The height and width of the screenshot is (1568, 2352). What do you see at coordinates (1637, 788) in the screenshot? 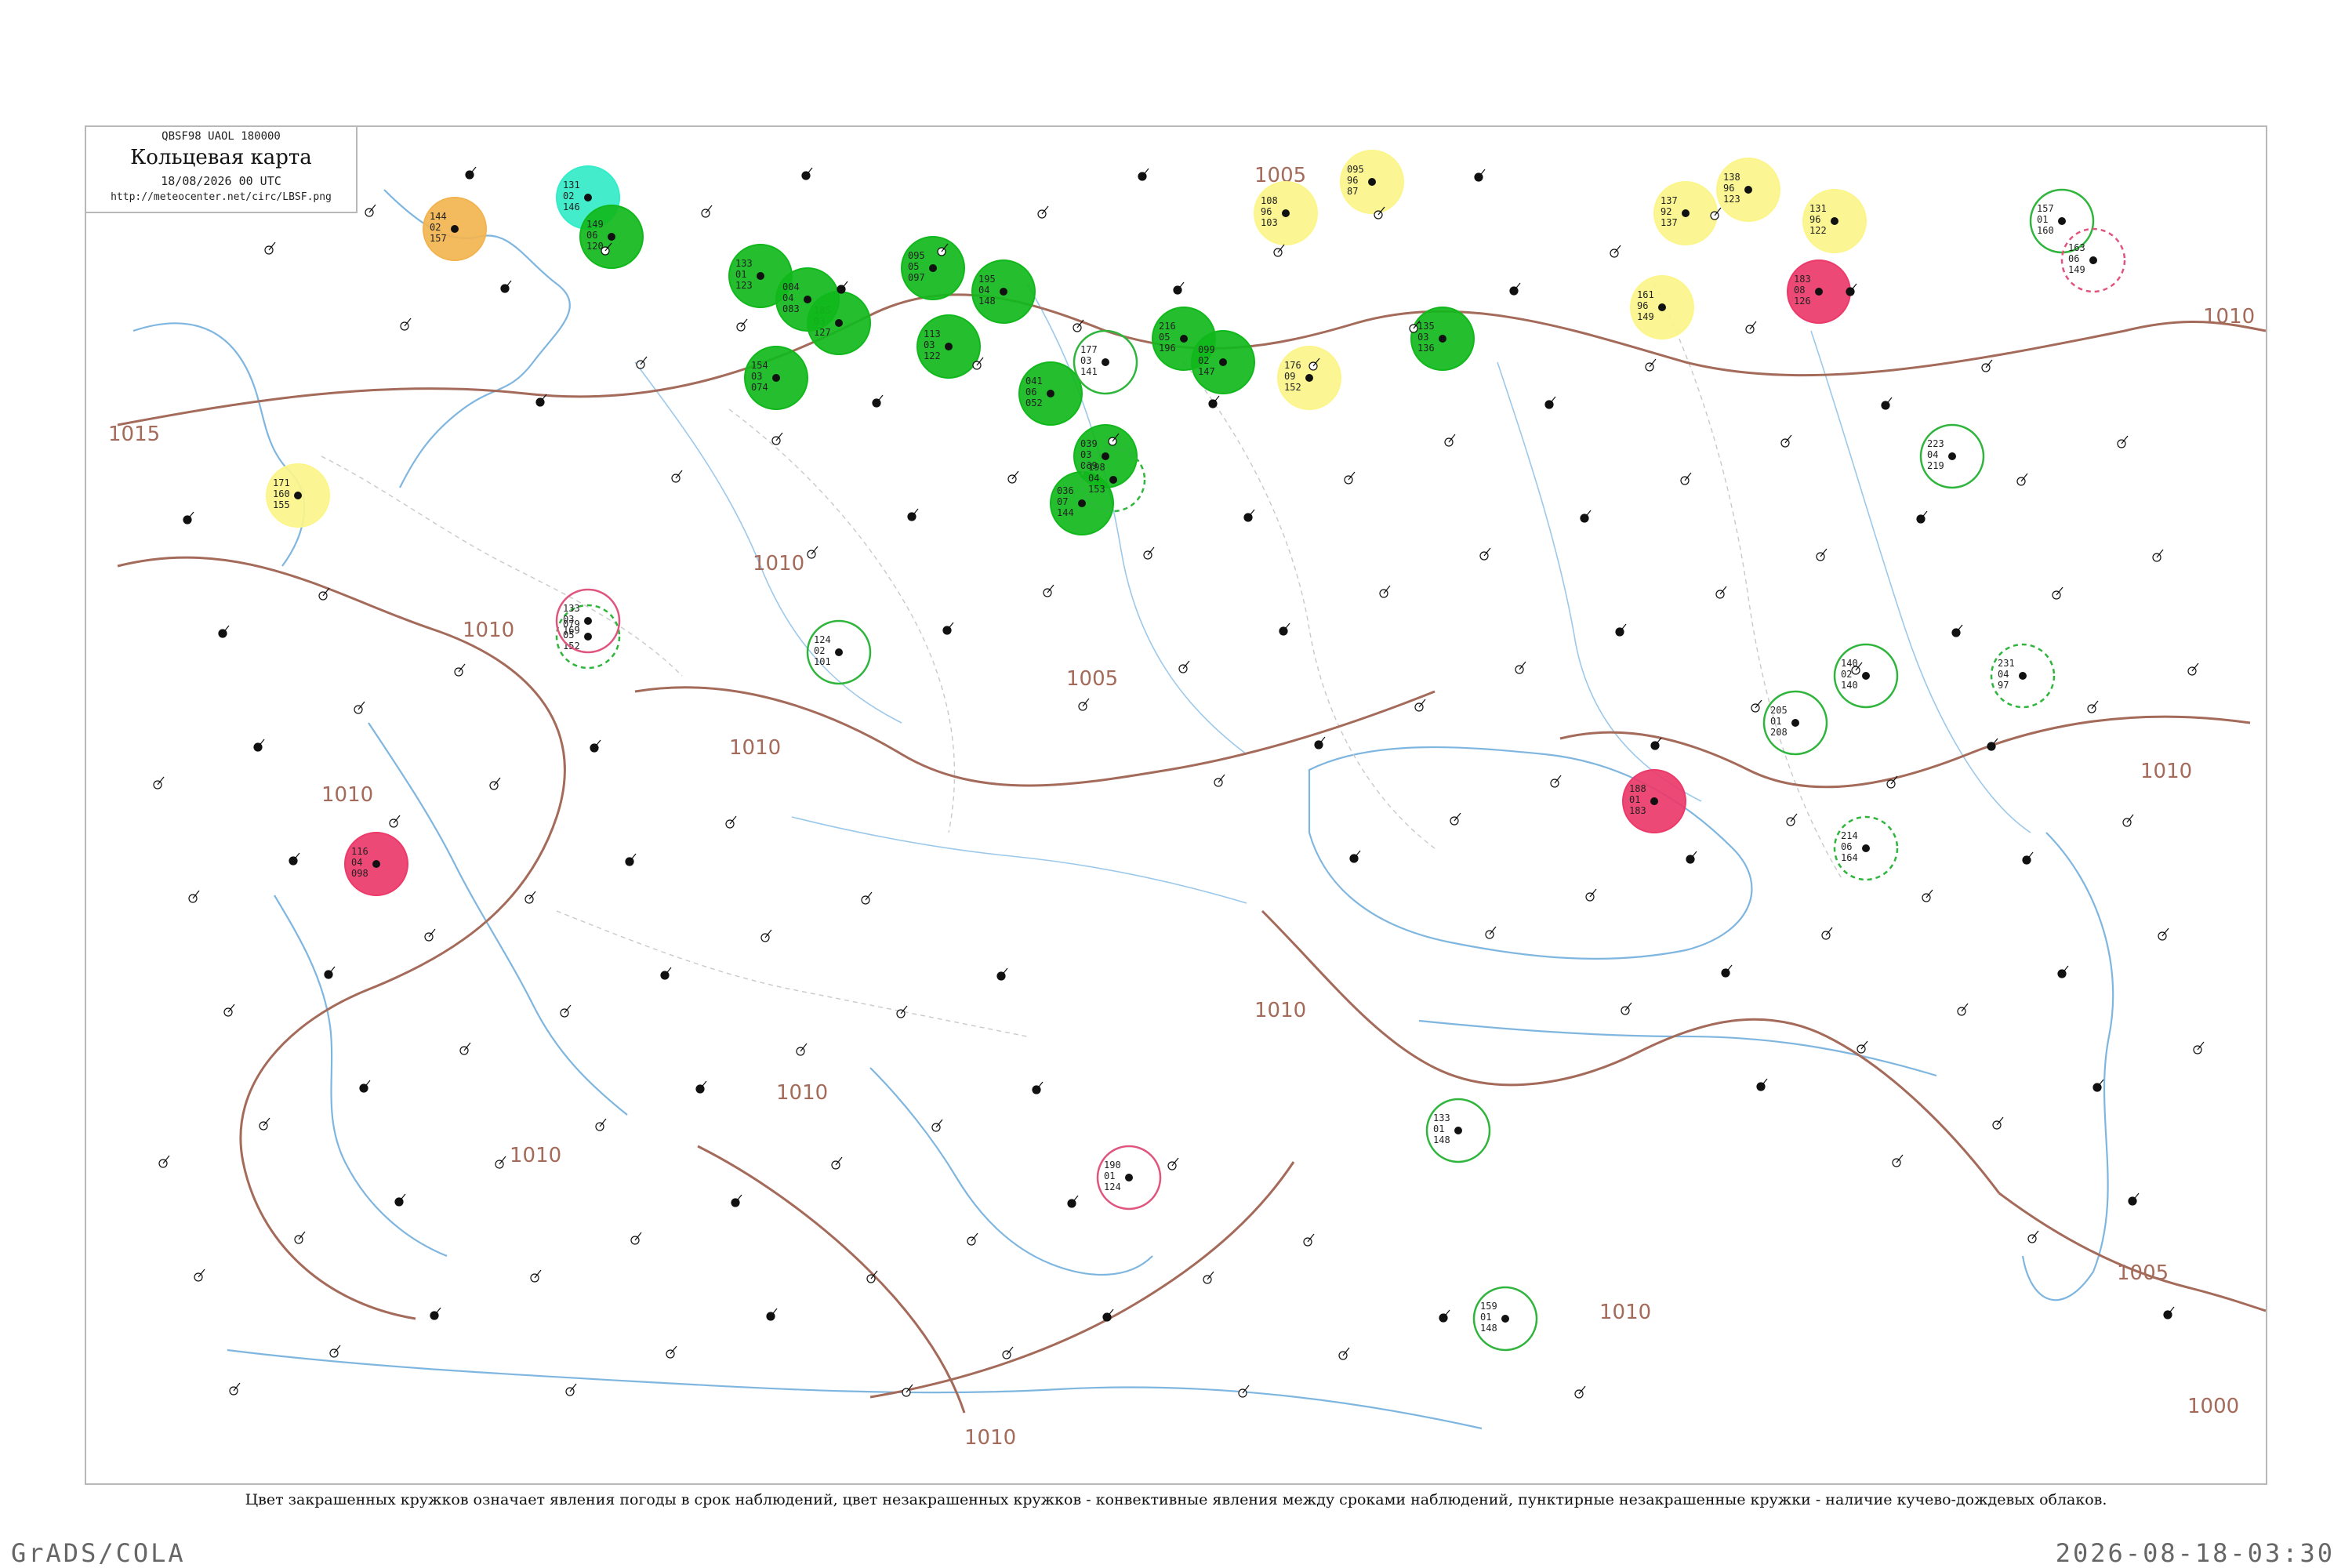
I see `station-pressure: 188` at bounding box center [1637, 788].